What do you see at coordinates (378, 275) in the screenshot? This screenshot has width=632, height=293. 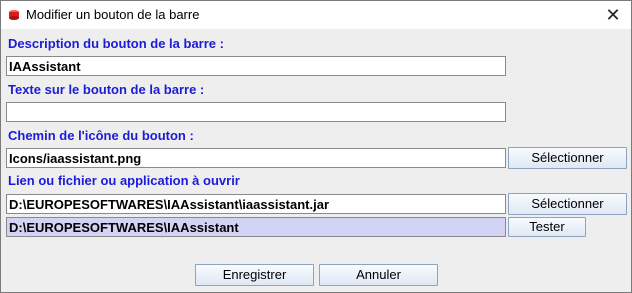 I see `cancel-button: Annuler` at bounding box center [378, 275].